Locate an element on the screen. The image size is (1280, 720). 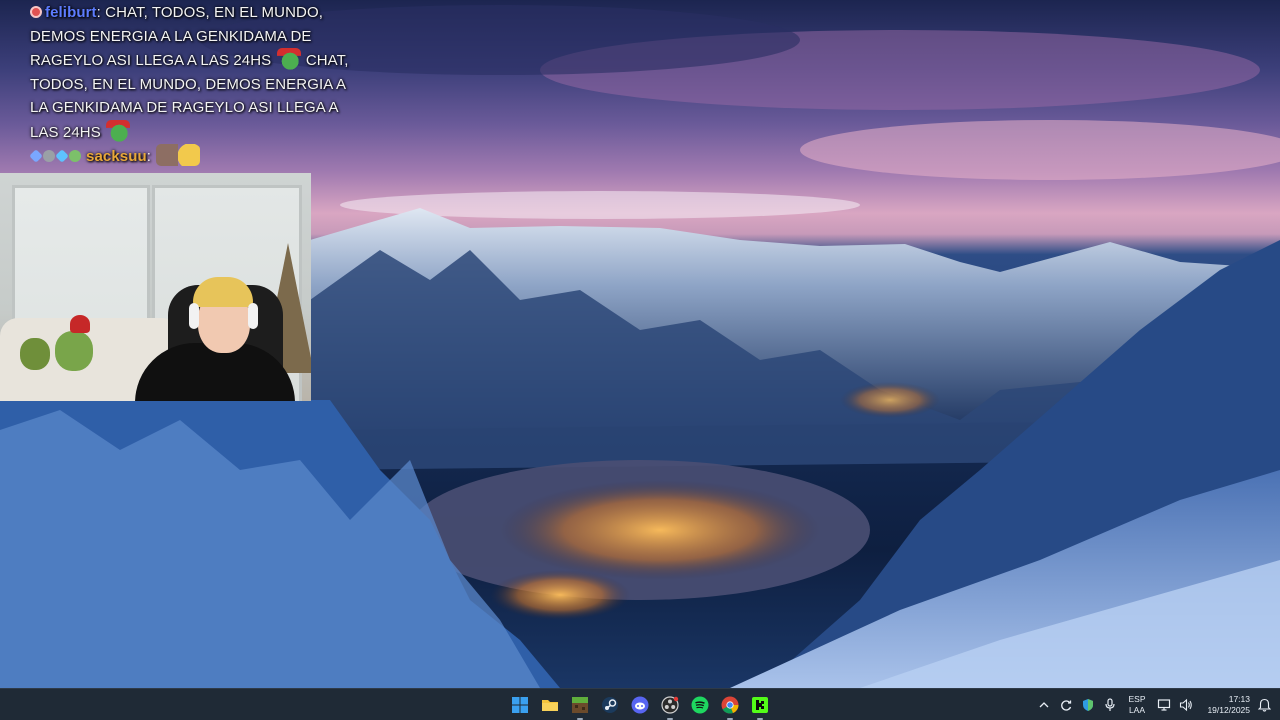
security-tray-button is located at coordinates (1088, 705).